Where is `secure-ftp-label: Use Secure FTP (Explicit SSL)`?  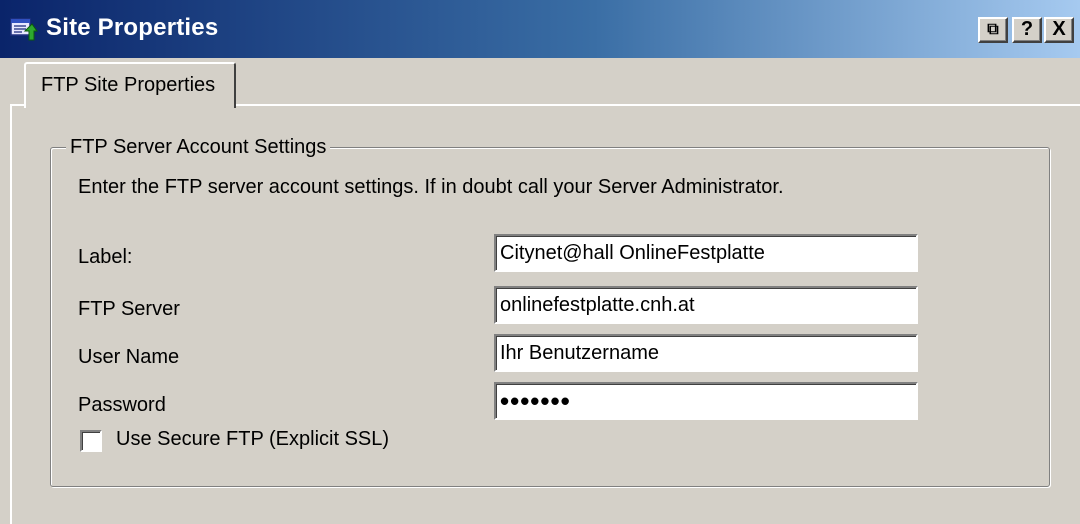 secure-ftp-label: Use Secure FTP (Explicit SSL) is located at coordinates (252, 439).